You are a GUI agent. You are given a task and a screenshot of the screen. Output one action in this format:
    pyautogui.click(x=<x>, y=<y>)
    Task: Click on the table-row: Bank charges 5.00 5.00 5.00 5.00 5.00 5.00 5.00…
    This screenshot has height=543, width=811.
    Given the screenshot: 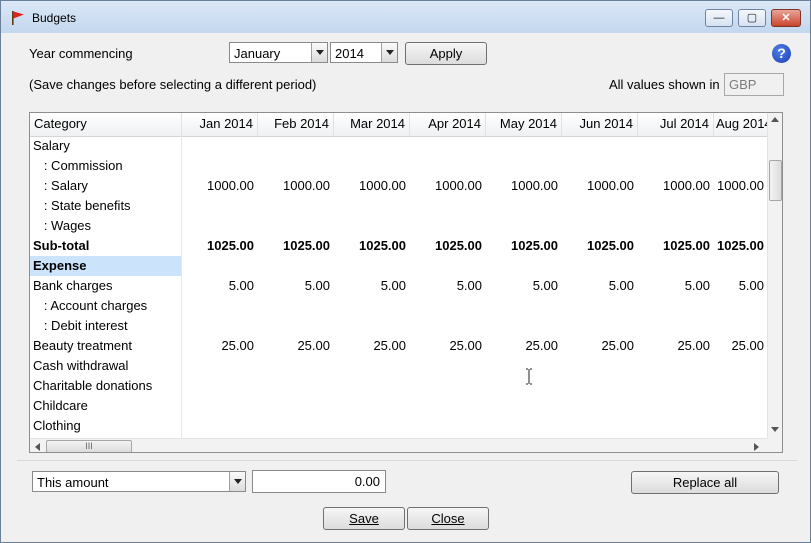 What is the action you would take?
    pyautogui.click(x=398, y=286)
    